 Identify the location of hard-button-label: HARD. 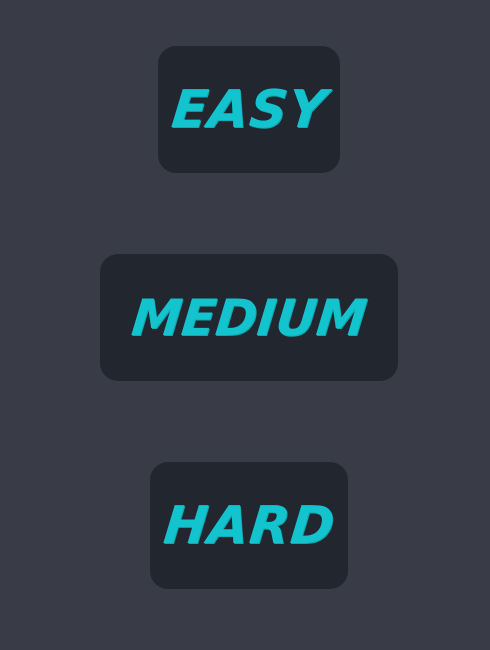
(249, 525).